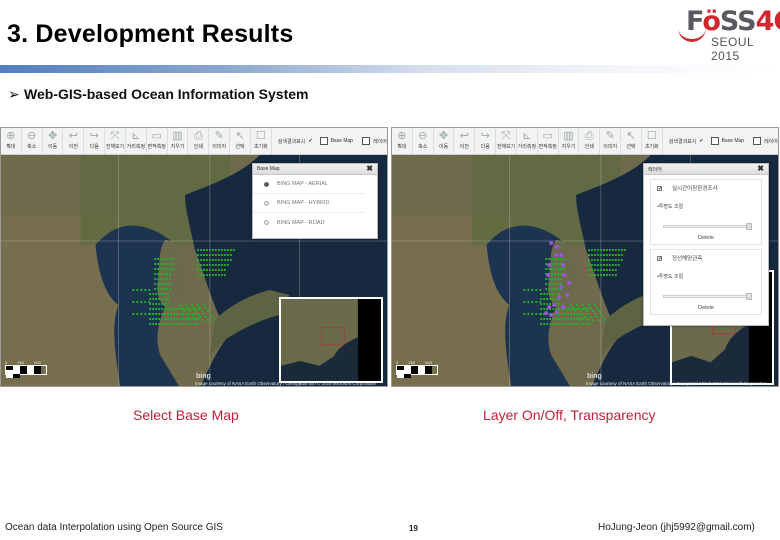 The height and width of the screenshot is (540, 780). What do you see at coordinates (26, 371) in the screenshot?
I see `scale-checker` at bounding box center [26, 371].